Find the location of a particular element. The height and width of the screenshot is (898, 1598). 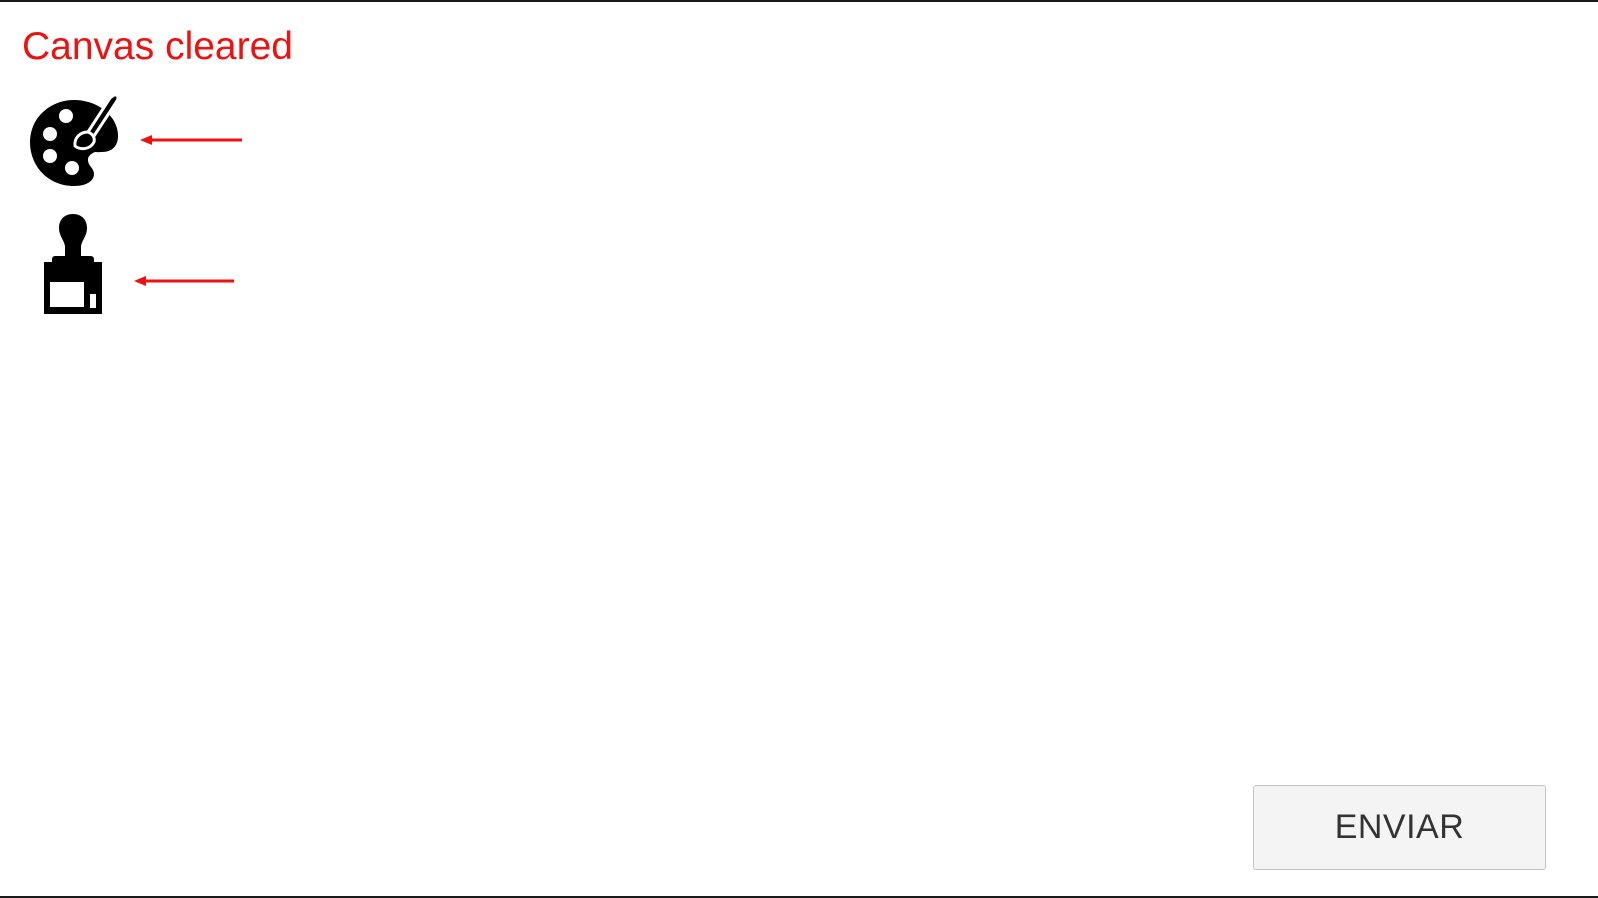

send-button: ENVIAR is located at coordinates (1399, 827).